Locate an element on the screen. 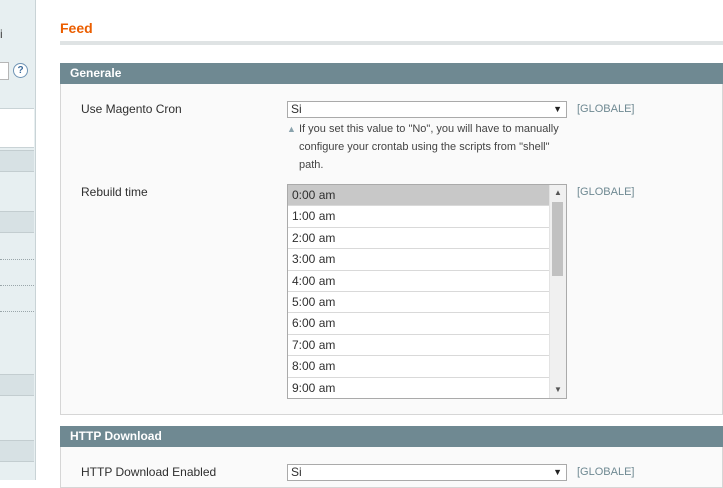  listbox-option: 4:00 am is located at coordinates (419, 281).